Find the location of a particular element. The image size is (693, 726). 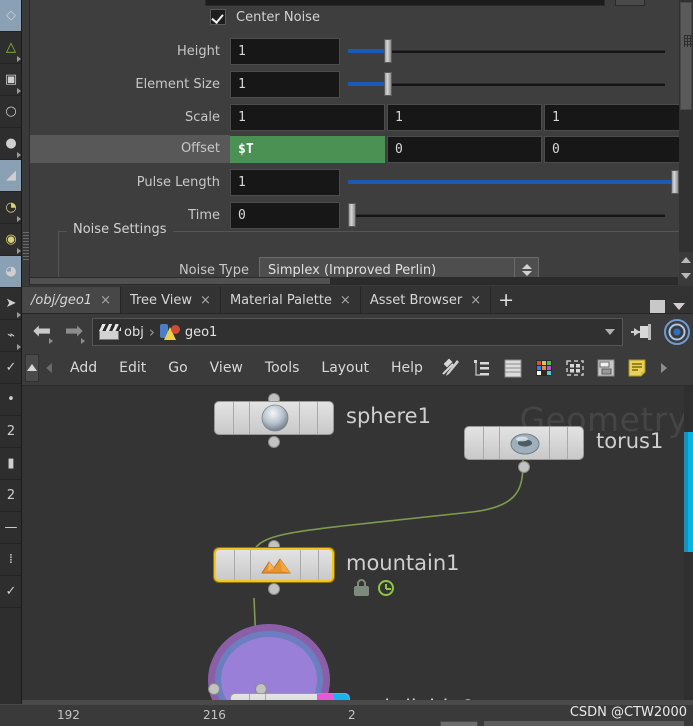

torus1-output-port is located at coordinates (524, 467).